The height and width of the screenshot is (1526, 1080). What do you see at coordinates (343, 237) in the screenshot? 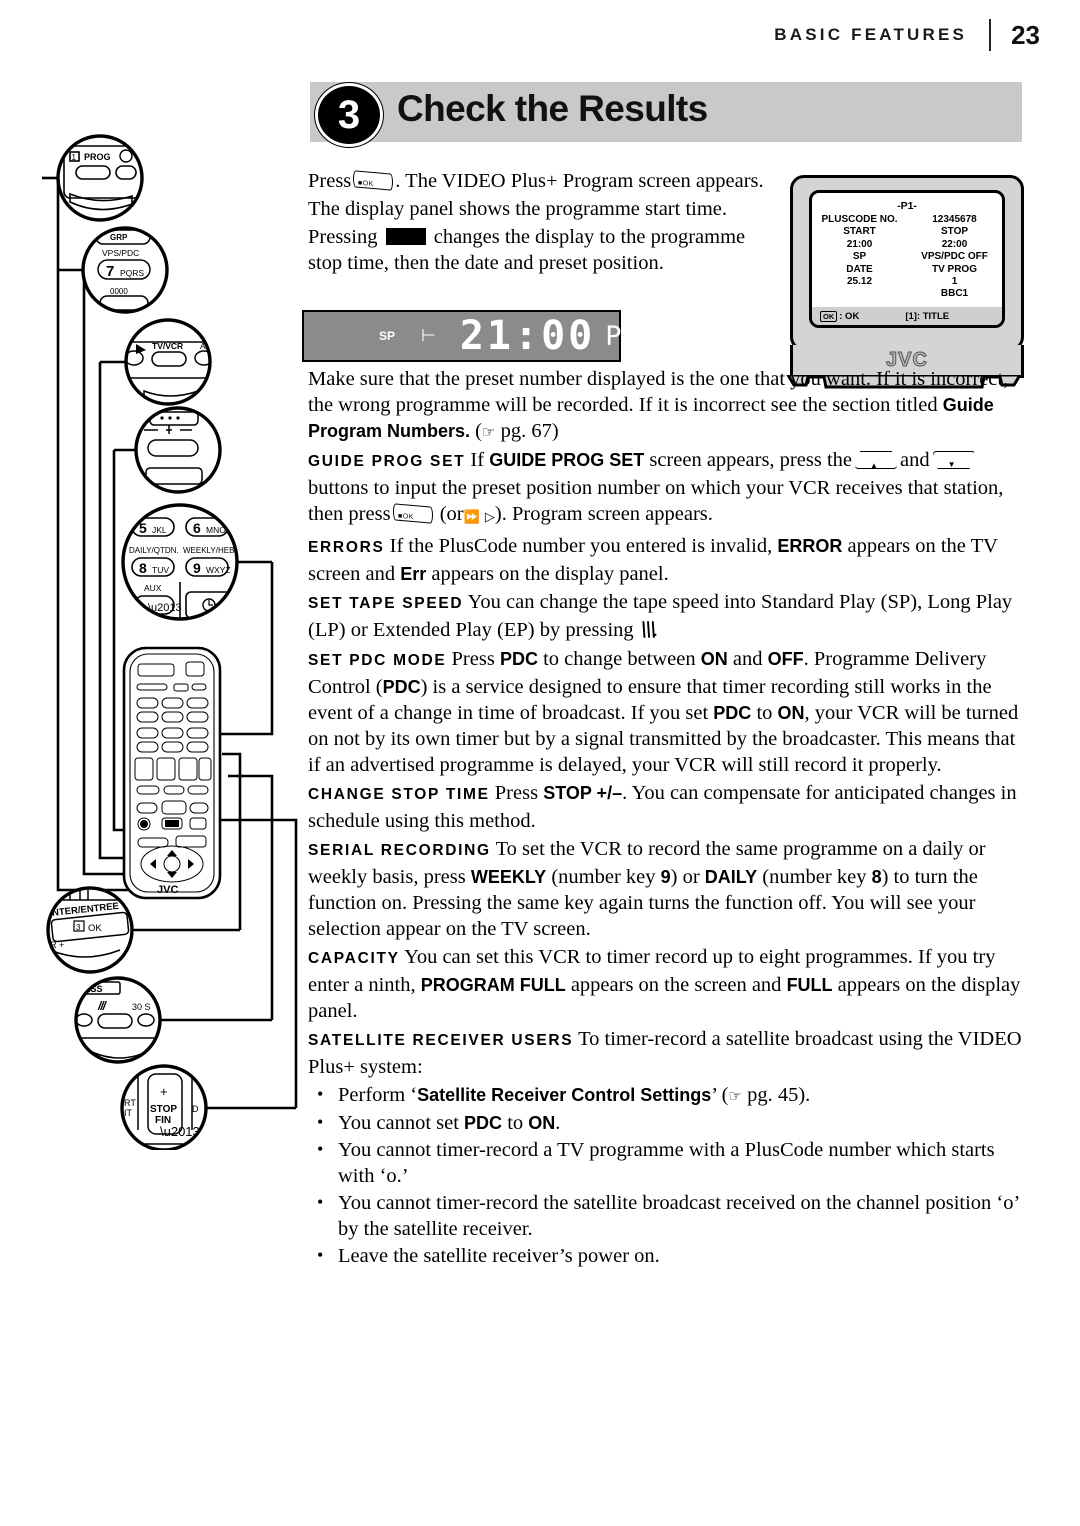
I see `lead-p3-a: Pressing` at bounding box center [343, 237].